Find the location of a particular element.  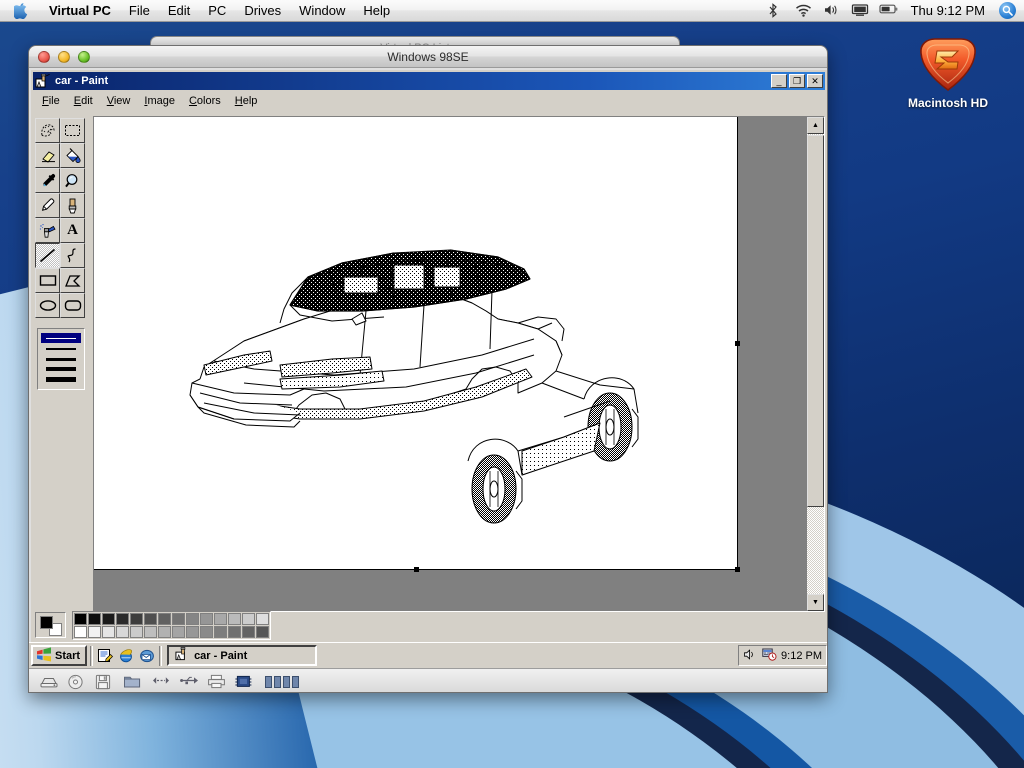

airbrush-tool is located at coordinates (47, 230).